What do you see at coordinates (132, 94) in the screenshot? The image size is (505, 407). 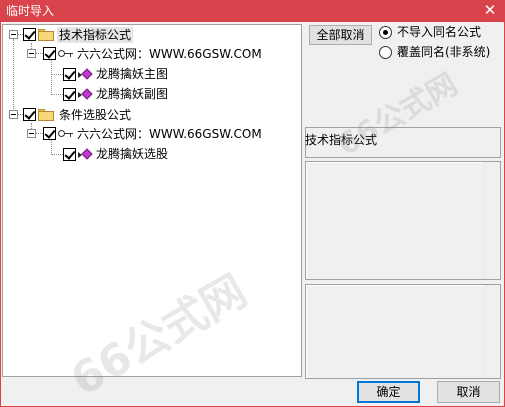 I see `tree-item-label: 龙腾擒妖副图` at bounding box center [132, 94].